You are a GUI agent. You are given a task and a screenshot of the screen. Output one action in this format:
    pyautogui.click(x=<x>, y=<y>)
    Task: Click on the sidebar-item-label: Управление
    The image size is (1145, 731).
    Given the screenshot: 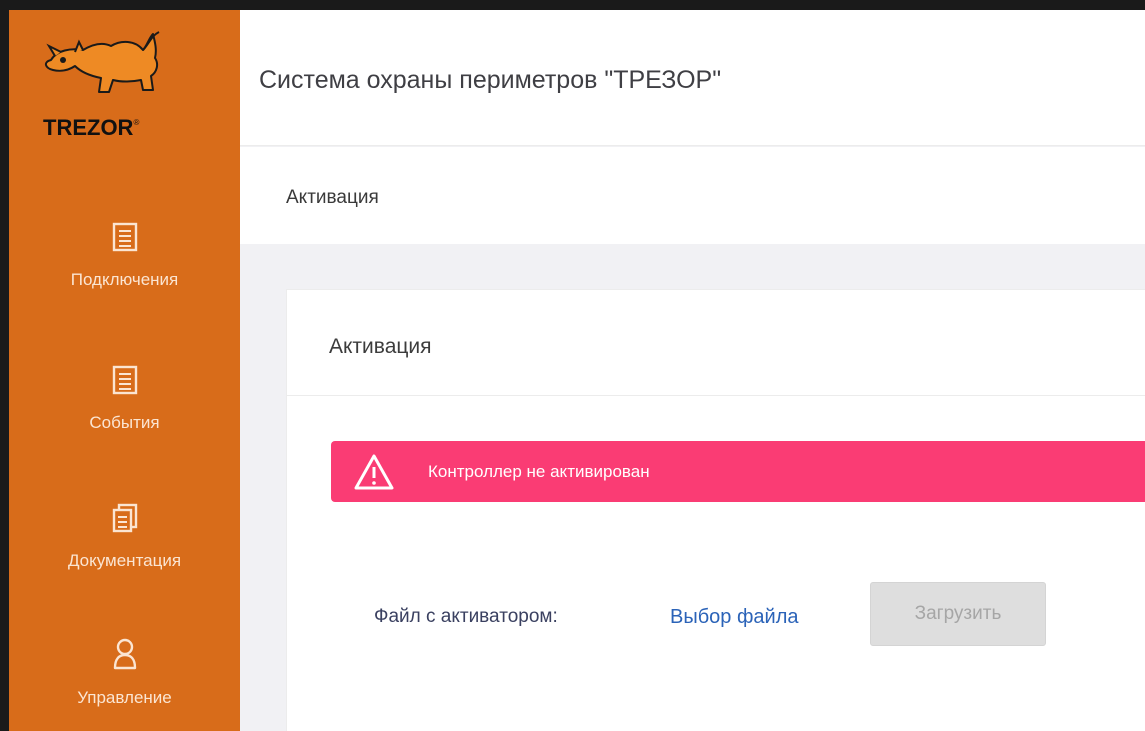 What is the action you would take?
    pyautogui.click(x=124, y=697)
    